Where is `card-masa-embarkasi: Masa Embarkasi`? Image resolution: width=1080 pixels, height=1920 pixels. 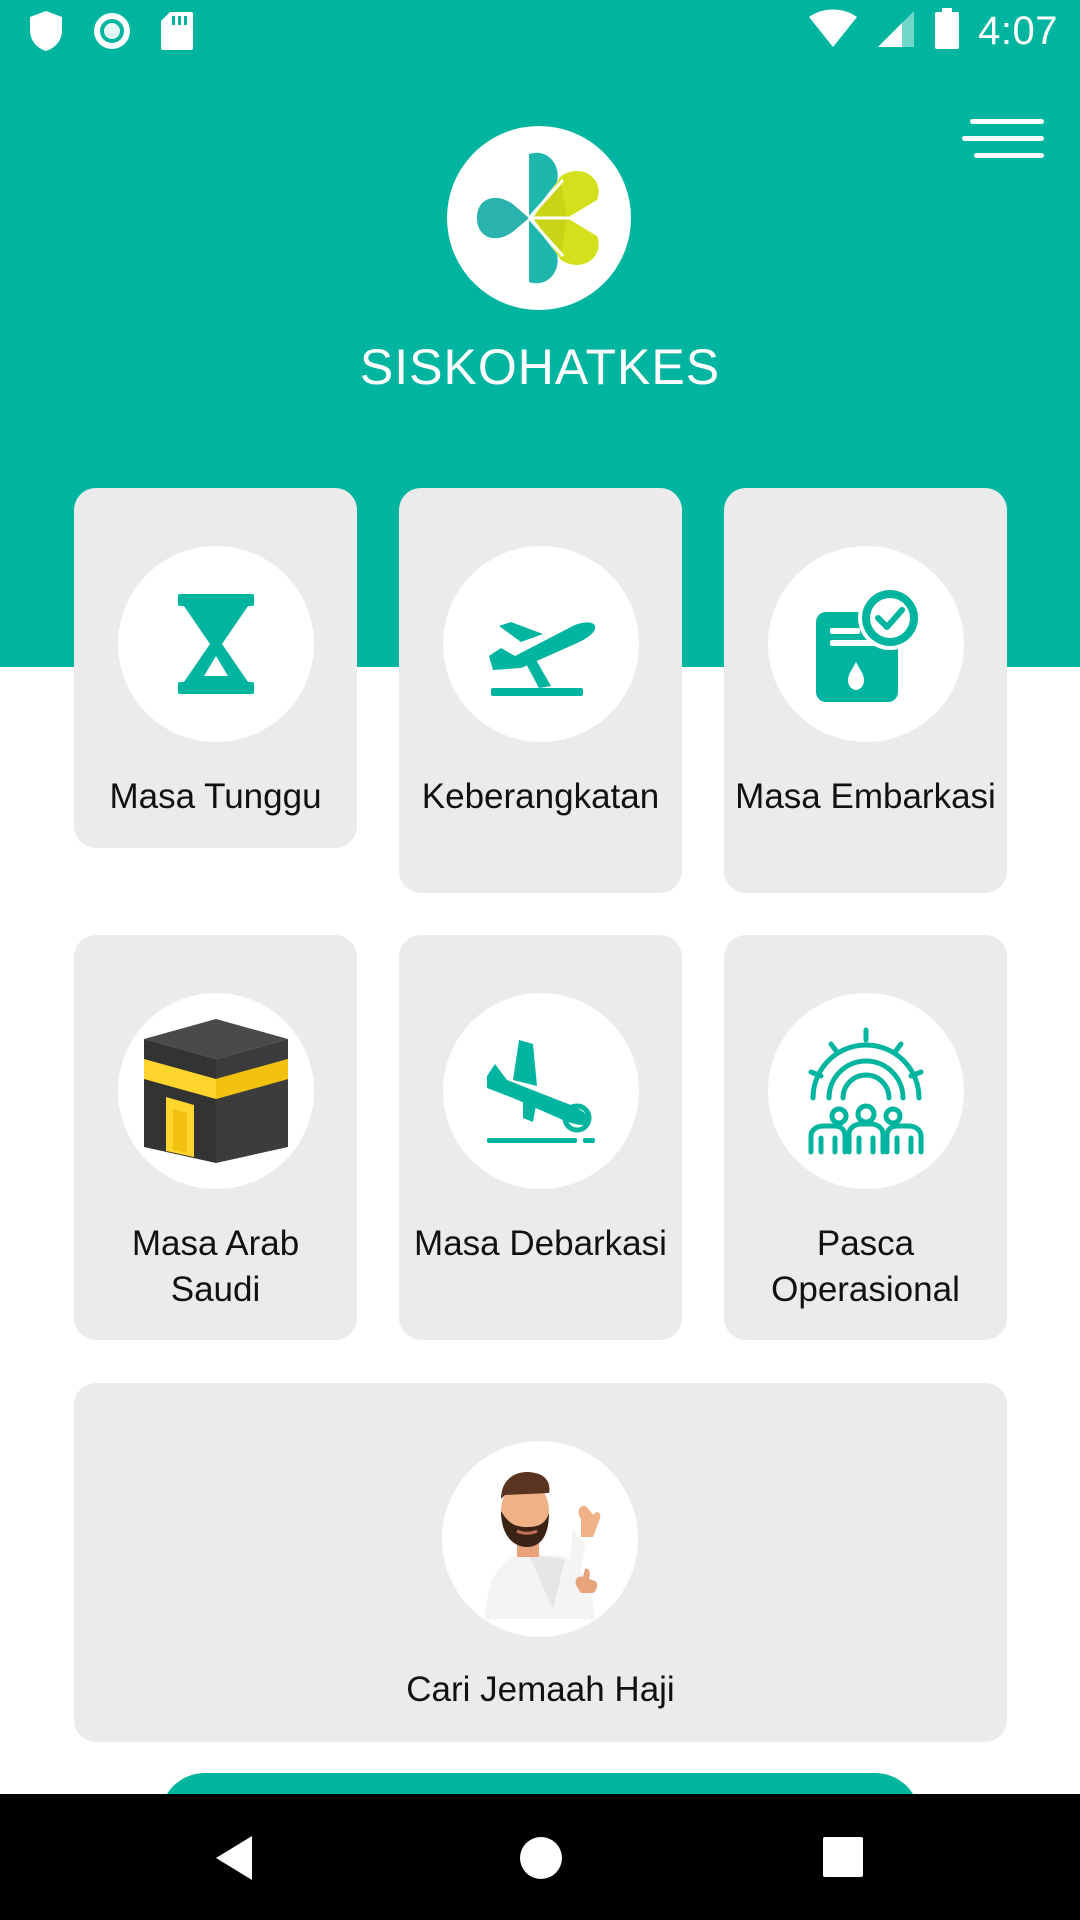
card-masa-embarkasi: Masa Embarkasi is located at coordinates (865, 690).